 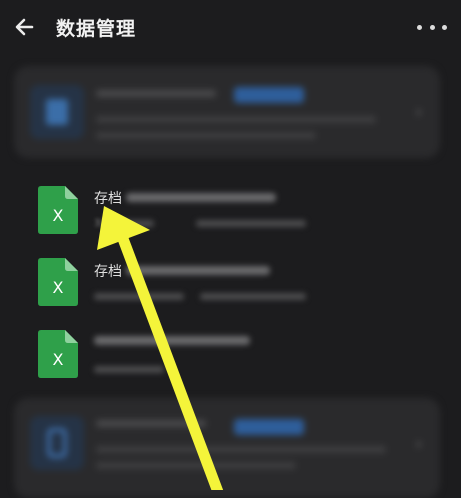 What do you see at coordinates (230, 28) in the screenshot?
I see `top-app-bar: 数据管理` at bounding box center [230, 28].